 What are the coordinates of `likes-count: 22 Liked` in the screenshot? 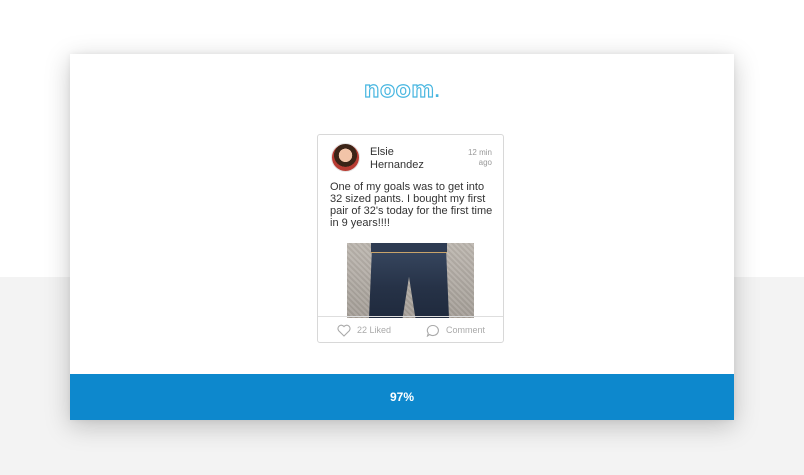 It's located at (374, 330).